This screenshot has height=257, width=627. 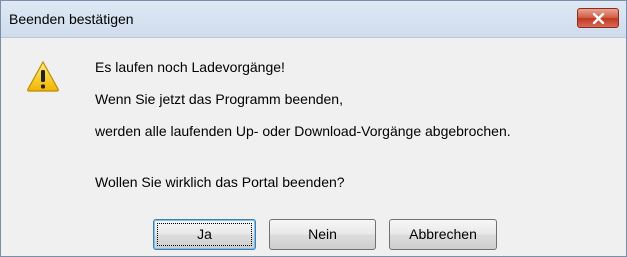 What do you see at coordinates (220, 182) in the screenshot?
I see `question-text: Wollen Sie wirklich das Portal beenden?` at bounding box center [220, 182].